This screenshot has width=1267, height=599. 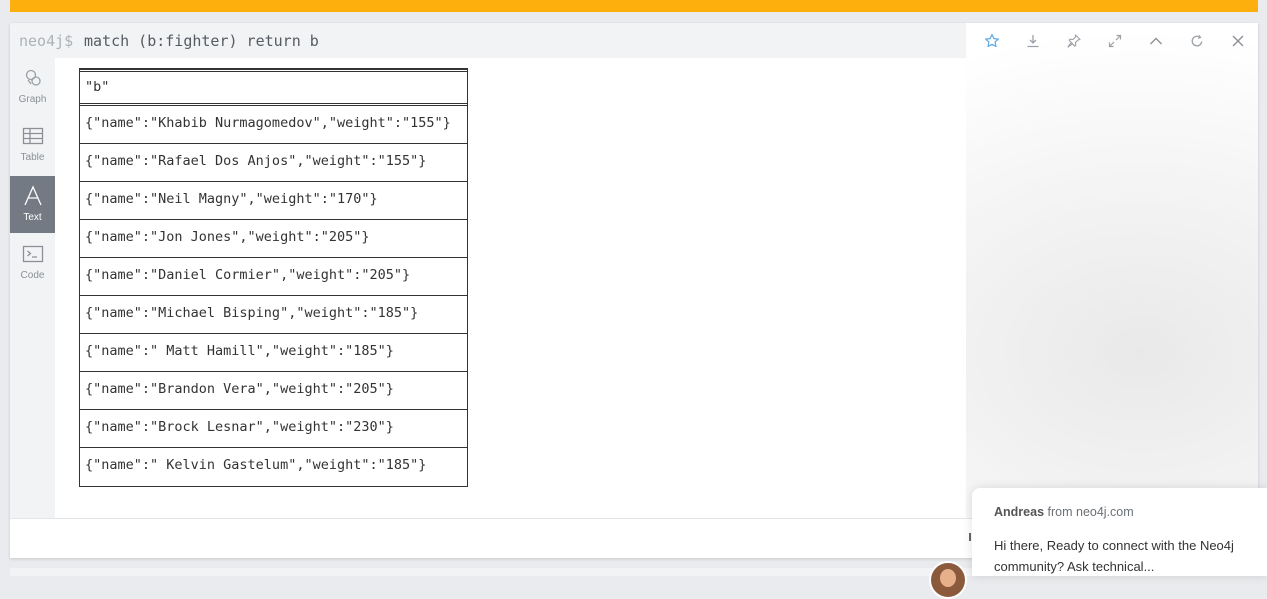 I want to click on row-value: {"name":"Daniel Cormier","weight":"205"}, so click(x=248, y=275).